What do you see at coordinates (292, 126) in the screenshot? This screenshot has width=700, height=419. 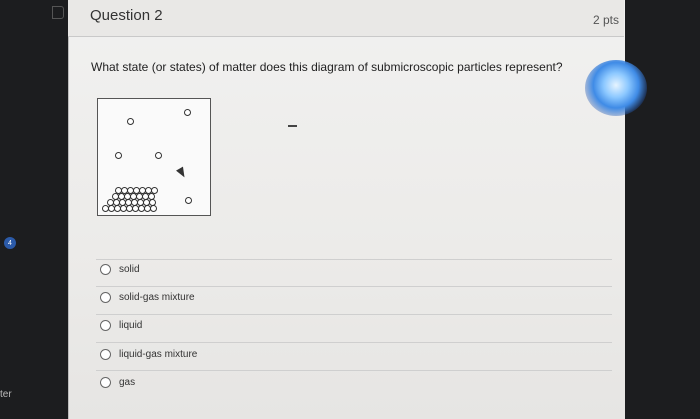 I see `dash-mark` at bounding box center [292, 126].